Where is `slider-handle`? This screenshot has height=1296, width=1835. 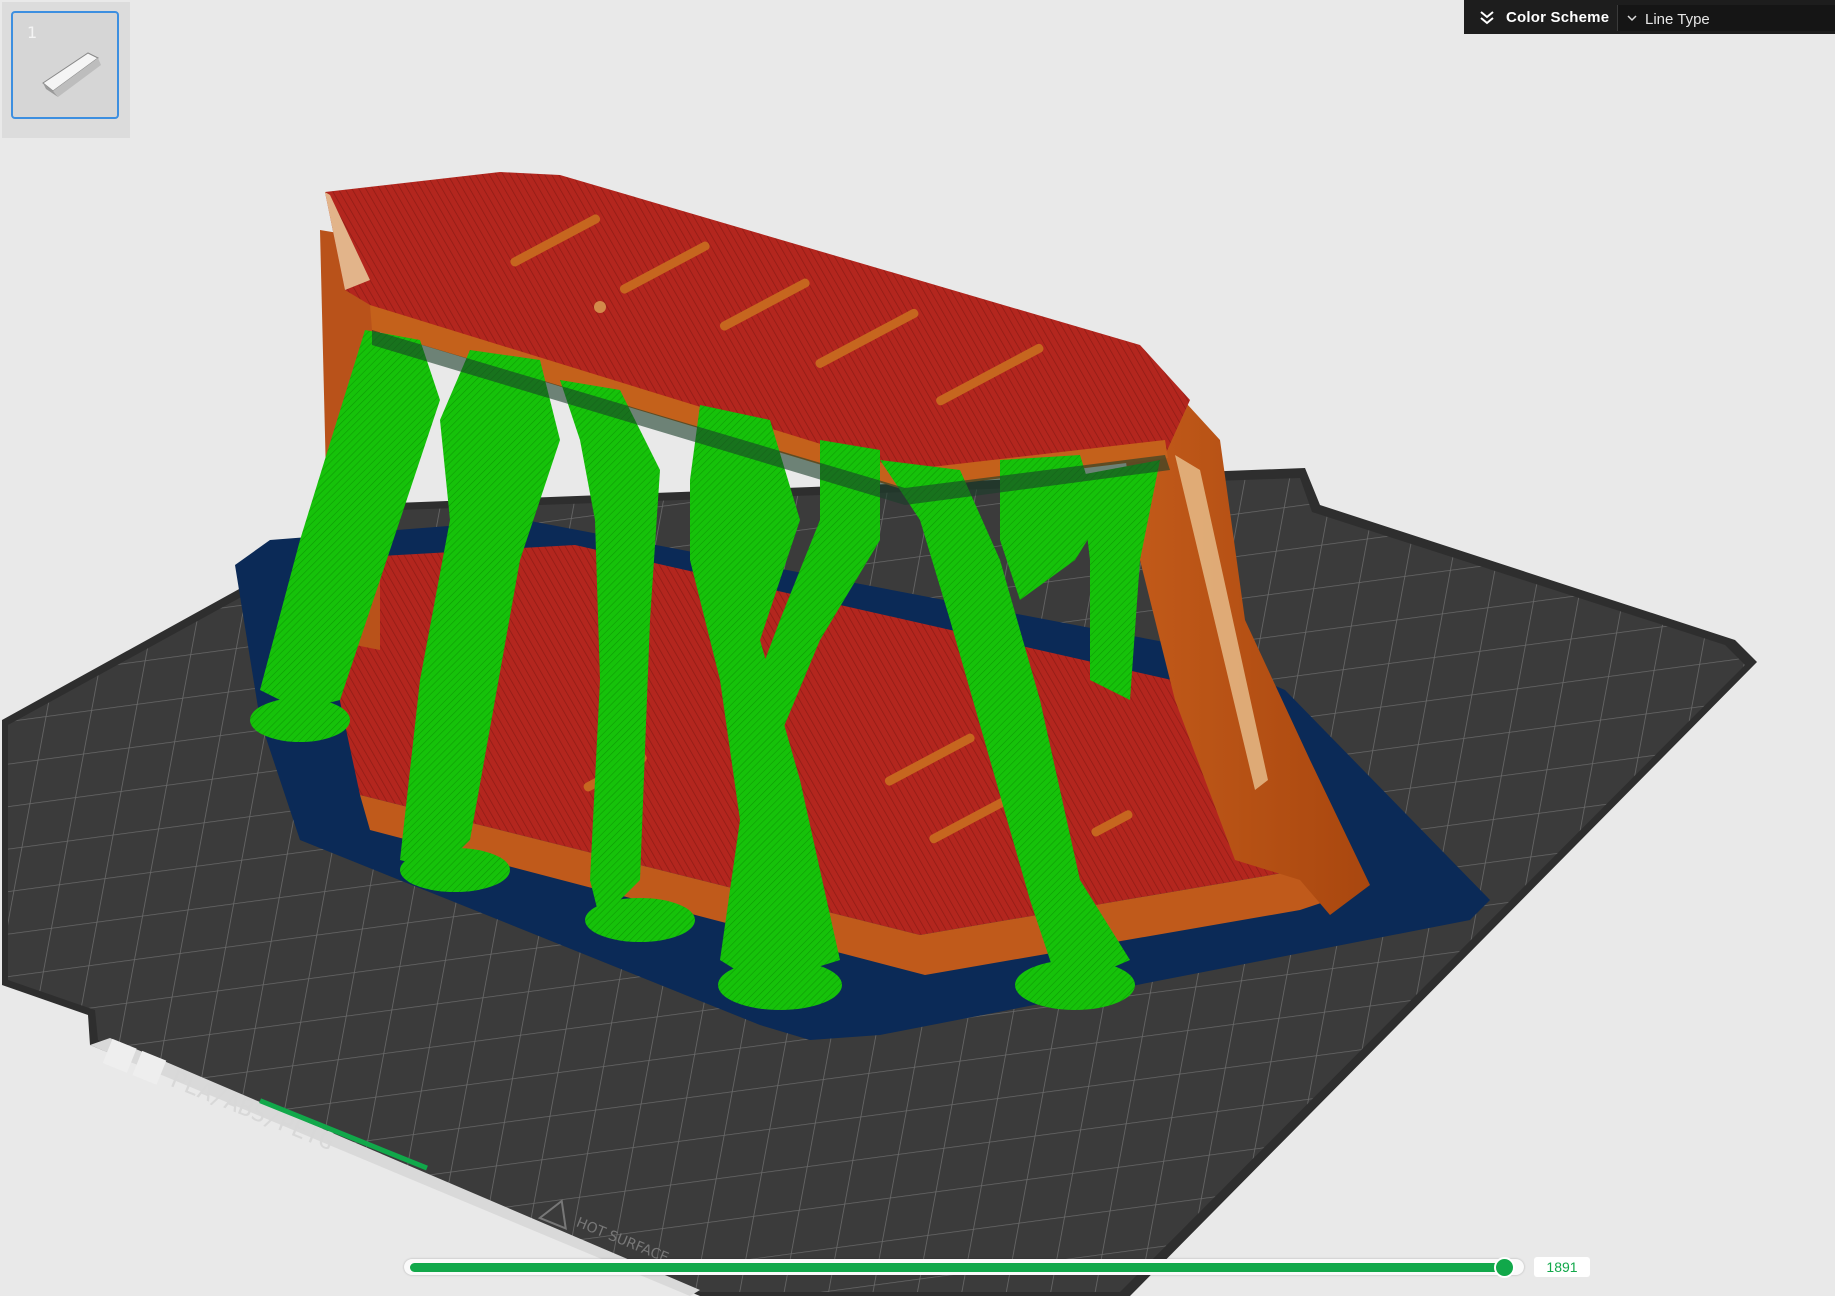
slider-handle is located at coordinates (1504, 1267).